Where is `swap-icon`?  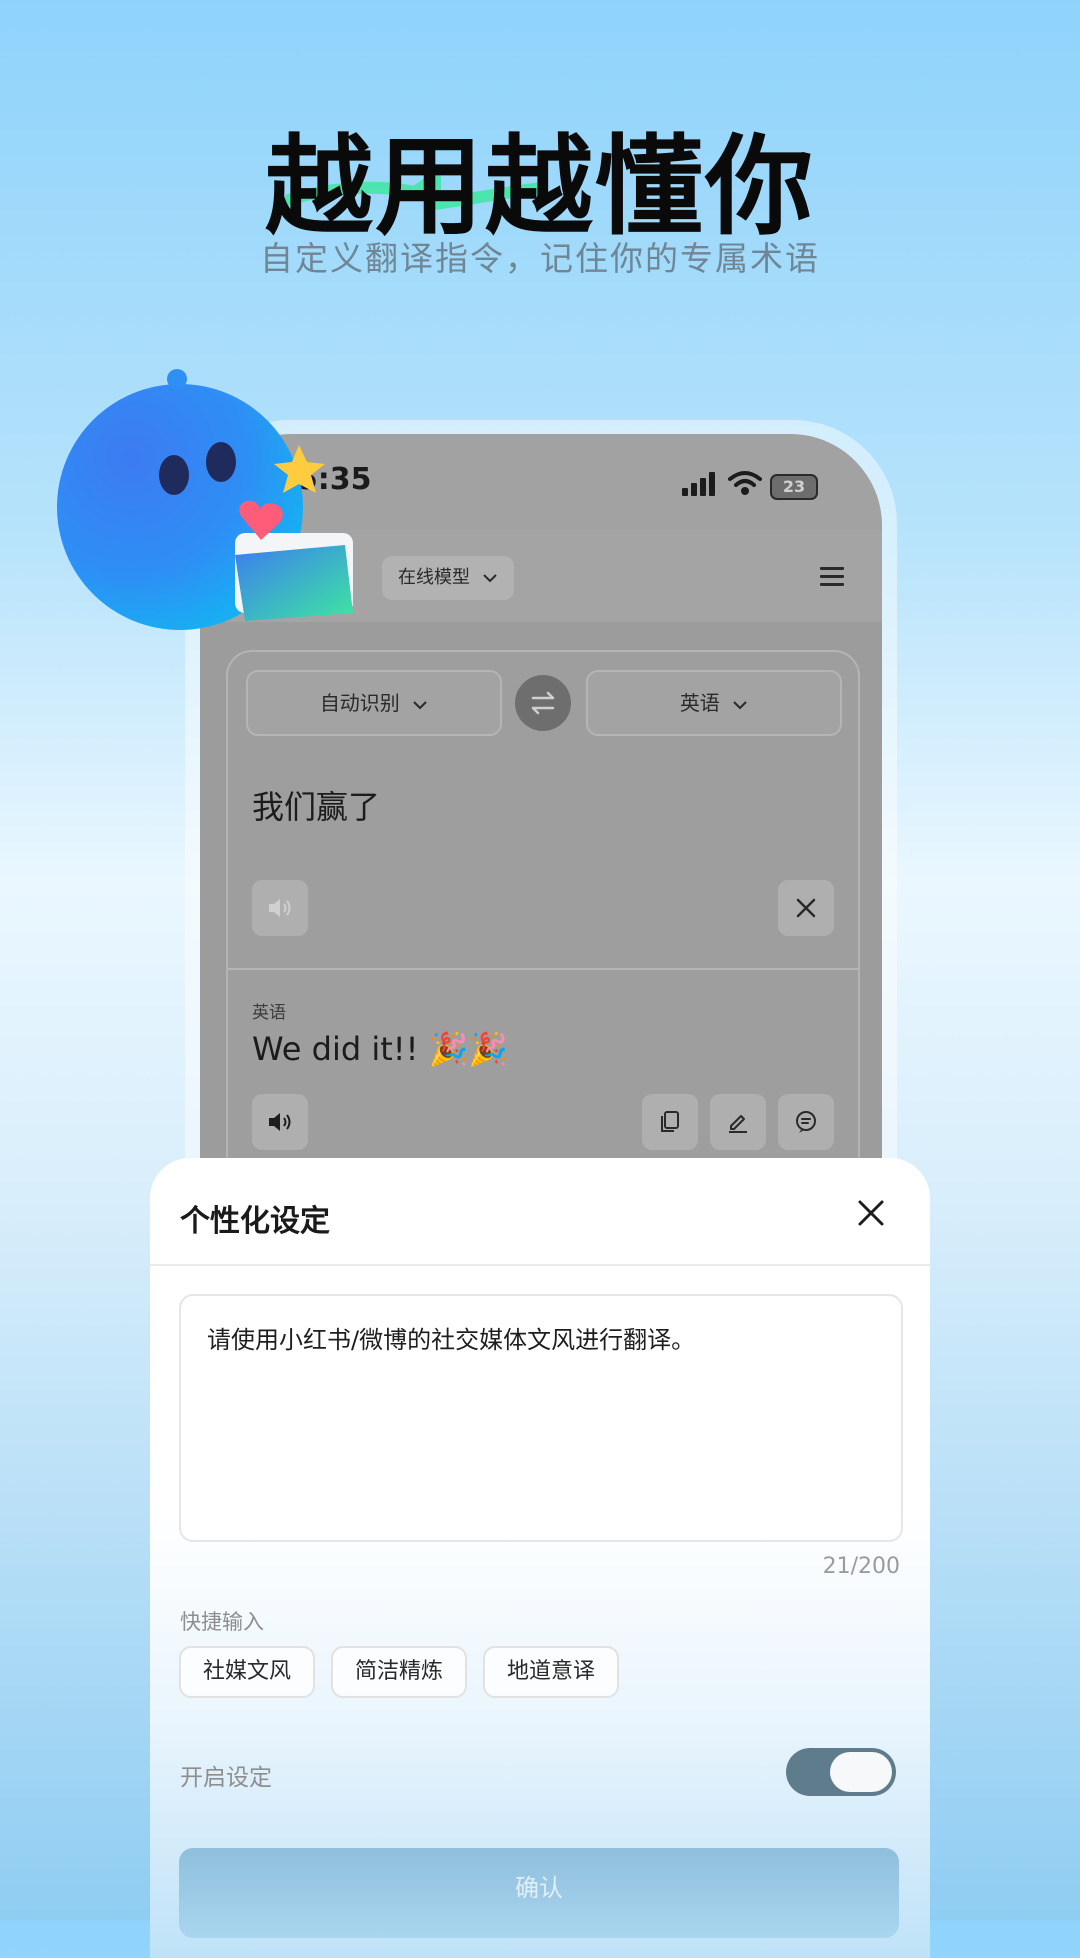
swap-icon is located at coordinates (543, 703).